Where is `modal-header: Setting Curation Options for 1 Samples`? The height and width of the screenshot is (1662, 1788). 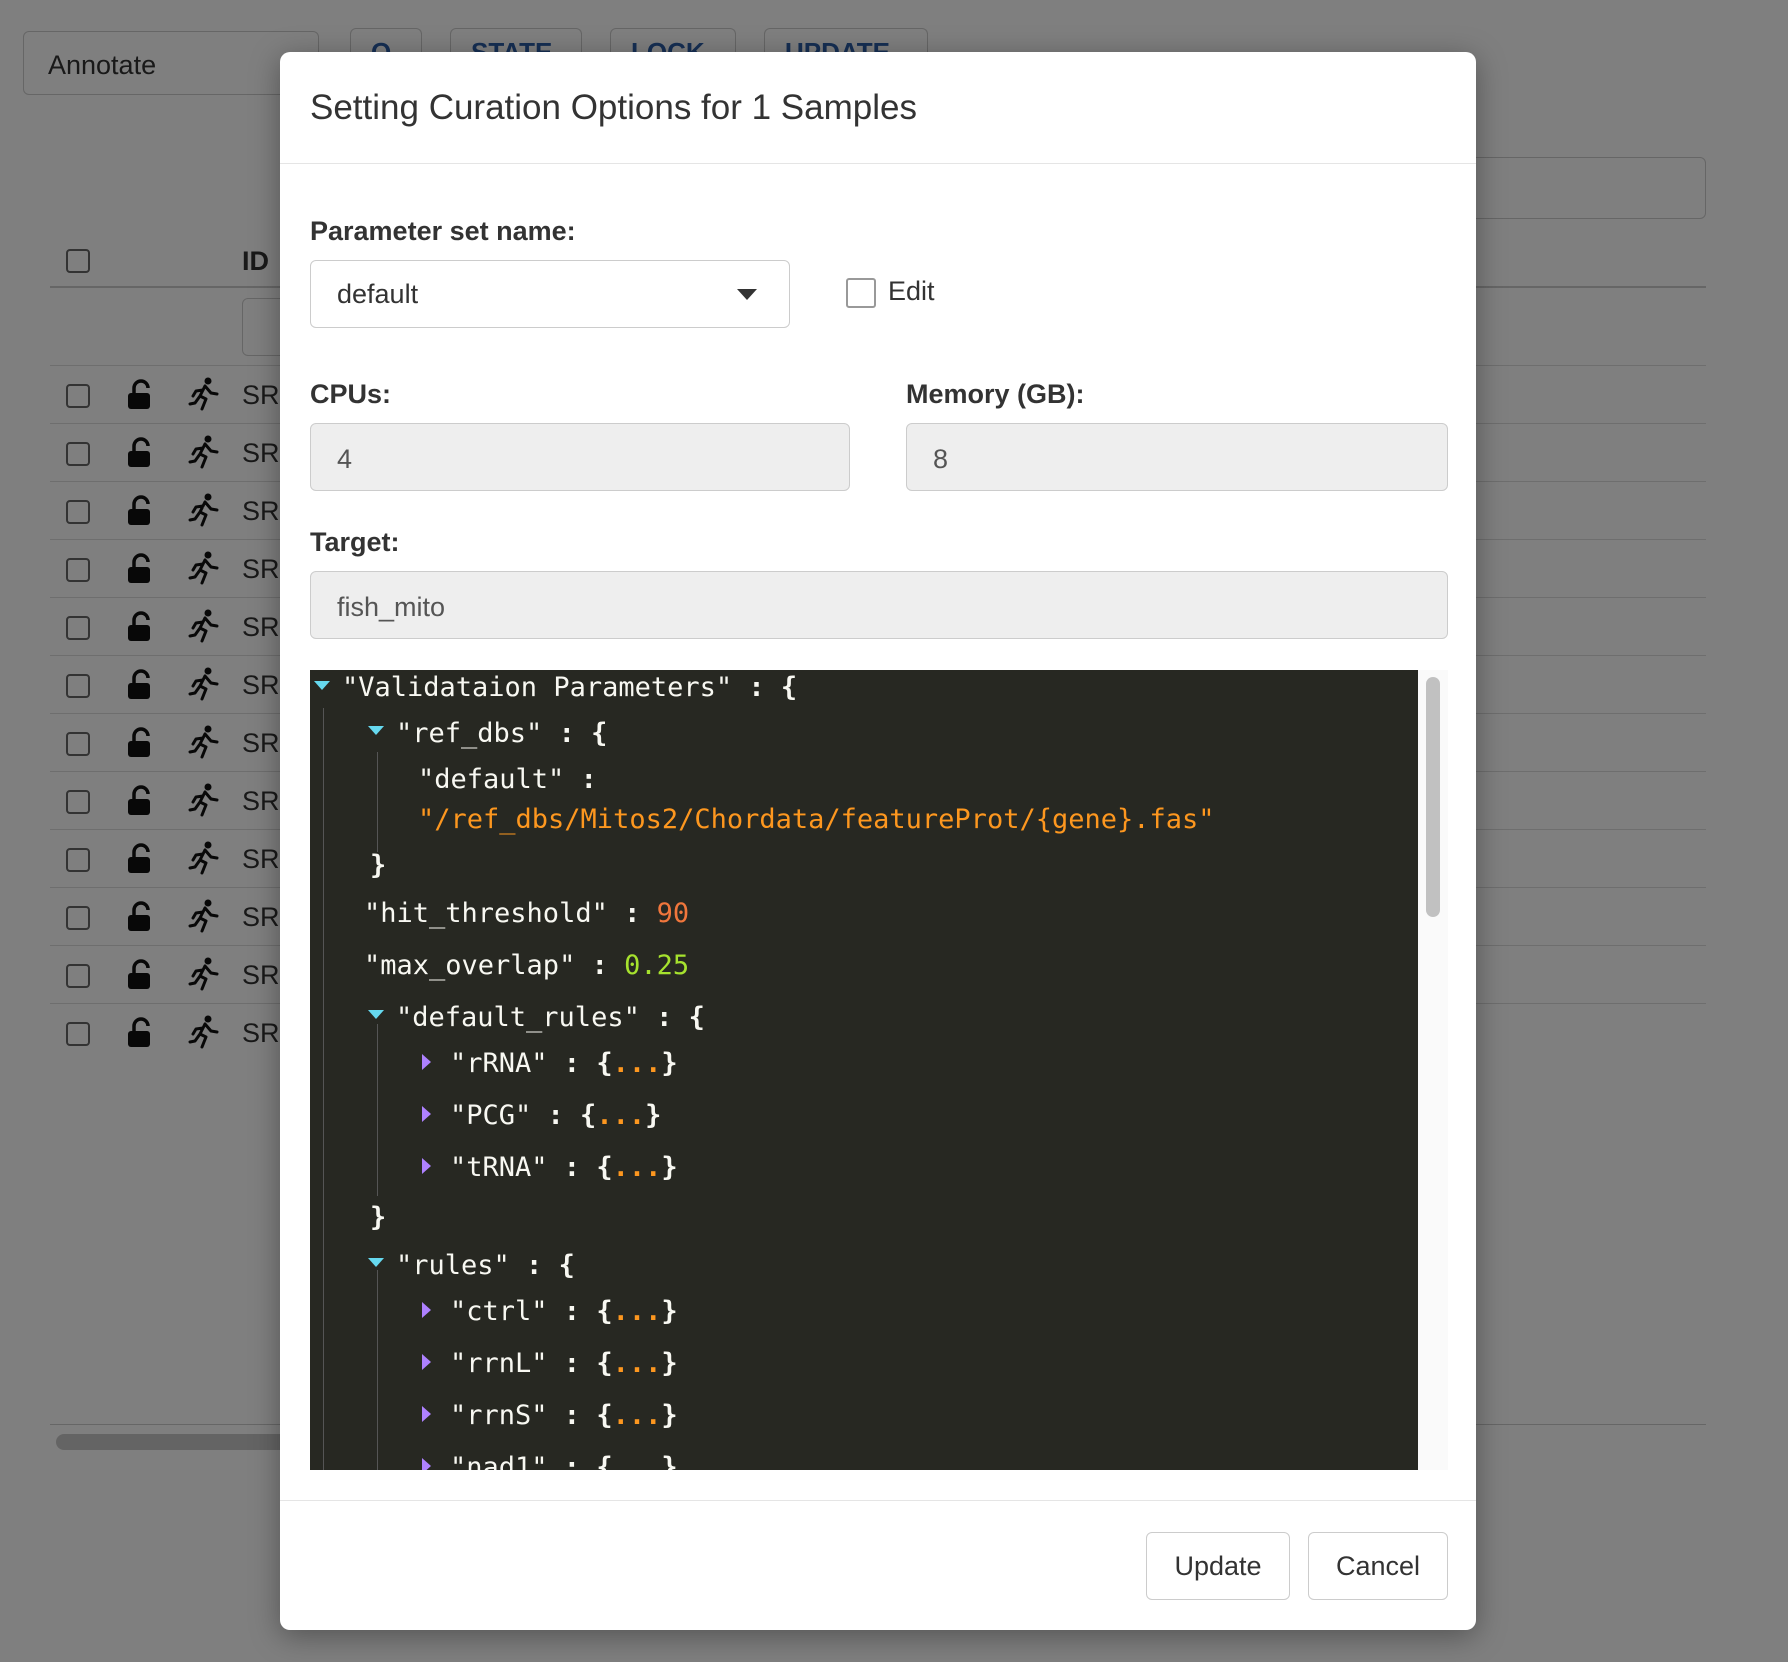
modal-header: Setting Curation Options for 1 Samples is located at coordinates (878, 108).